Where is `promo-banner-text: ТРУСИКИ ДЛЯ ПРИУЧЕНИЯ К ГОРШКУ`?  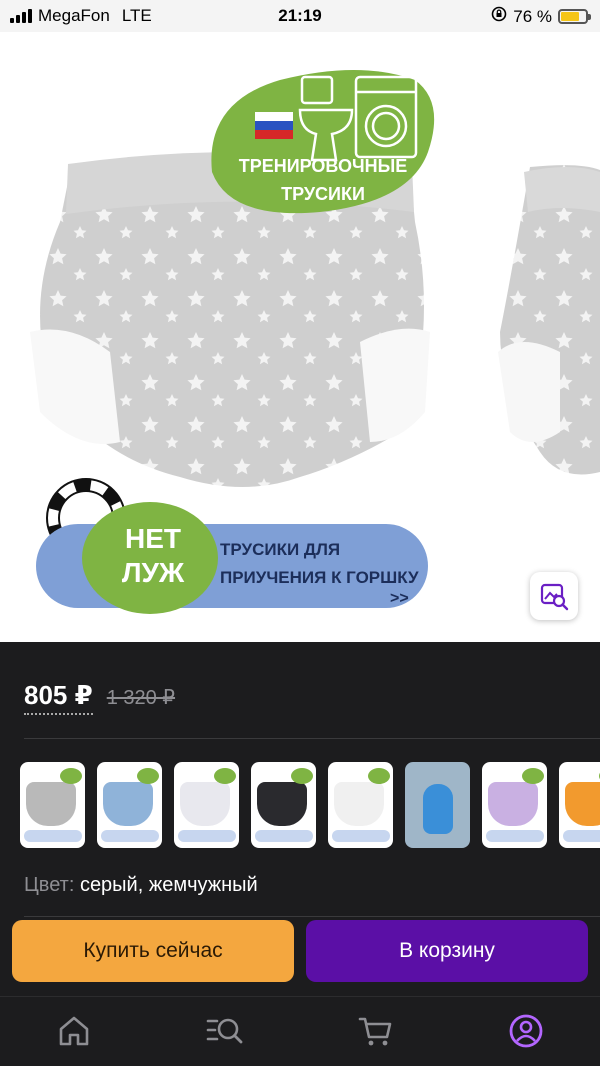 promo-banner-text: ТРУСИКИ ДЛЯ ПРИУЧЕНИЯ К ГОРШКУ is located at coordinates (319, 564).